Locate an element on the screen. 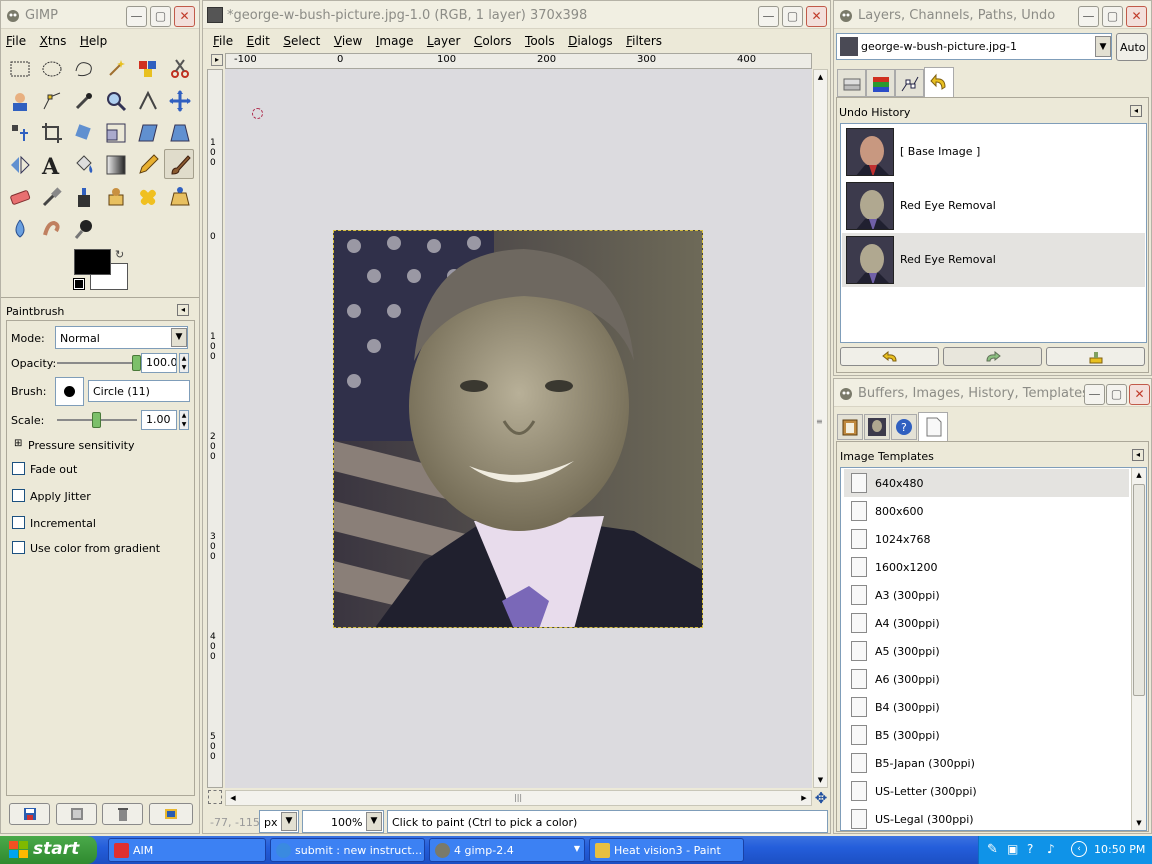  template-row: B5-Japan (300ppi) is located at coordinates (986, 763).